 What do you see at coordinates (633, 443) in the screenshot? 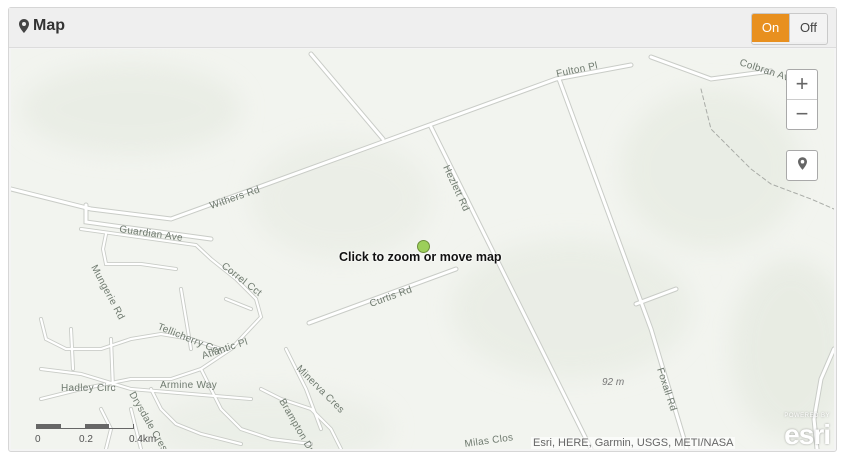
I see `map-attribution: Esri, HERE, Garmin, USGS, METI/NASA` at bounding box center [633, 443].